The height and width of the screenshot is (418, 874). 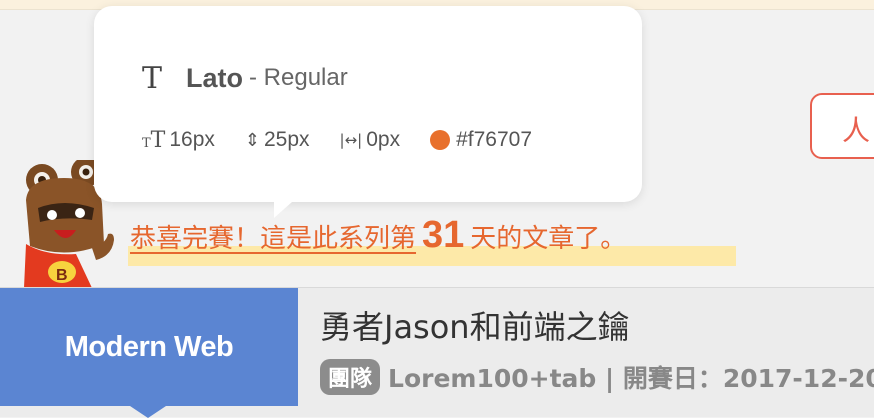 I want to click on congrats-message: 恭喜完賽！這是此系列第 31 天的文章了。, so click(x=378, y=235).